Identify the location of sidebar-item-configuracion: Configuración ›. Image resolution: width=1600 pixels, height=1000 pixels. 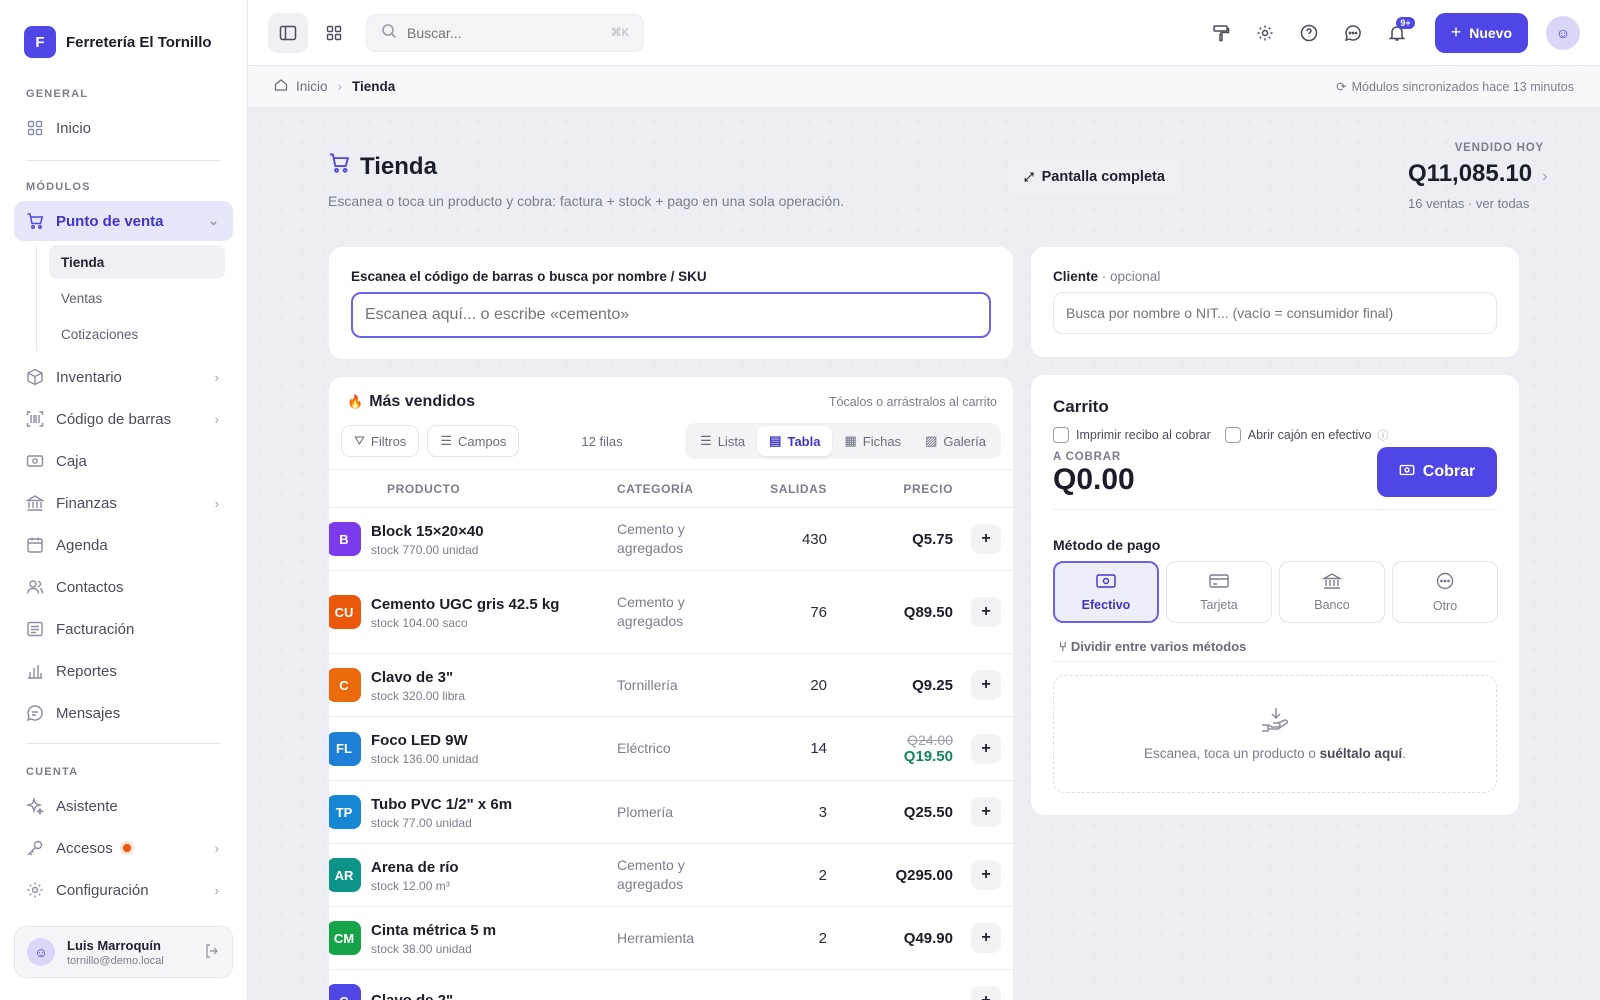
(123, 890).